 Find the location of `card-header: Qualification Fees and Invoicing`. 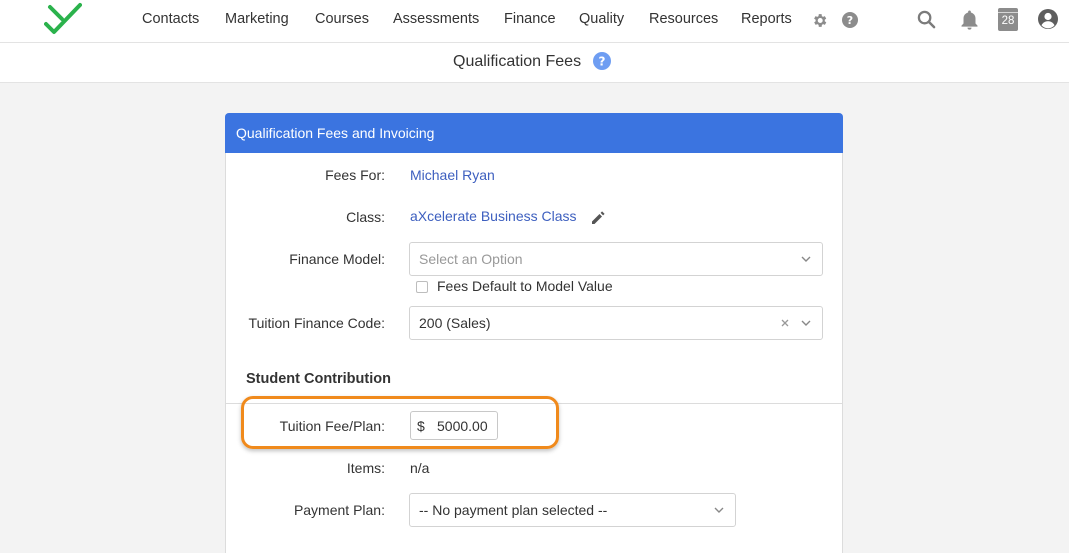

card-header: Qualification Fees and Invoicing is located at coordinates (534, 133).